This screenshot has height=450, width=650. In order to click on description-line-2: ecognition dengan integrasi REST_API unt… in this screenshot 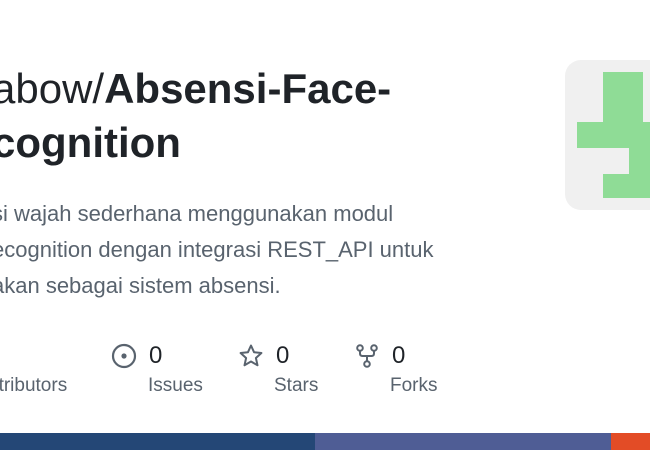, I will do `click(217, 249)`.